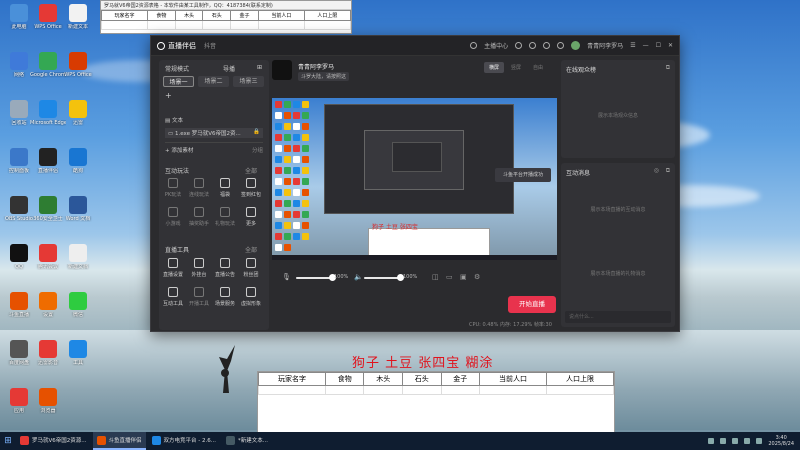 The image size is (800, 450). I want to click on volume-icon, so click(747, 441).